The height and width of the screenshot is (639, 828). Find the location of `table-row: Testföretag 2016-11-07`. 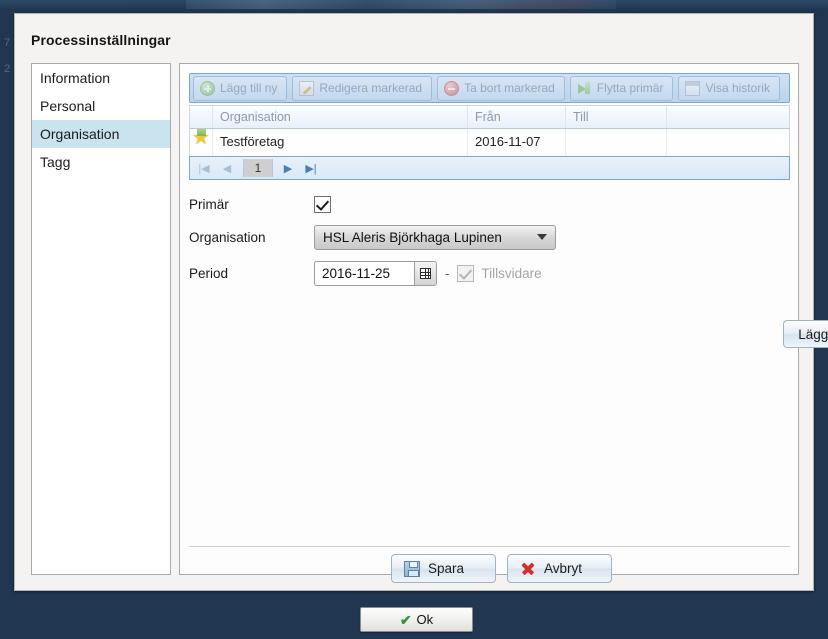

table-row: Testföretag 2016-11-07 is located at coordinates (489, 142).